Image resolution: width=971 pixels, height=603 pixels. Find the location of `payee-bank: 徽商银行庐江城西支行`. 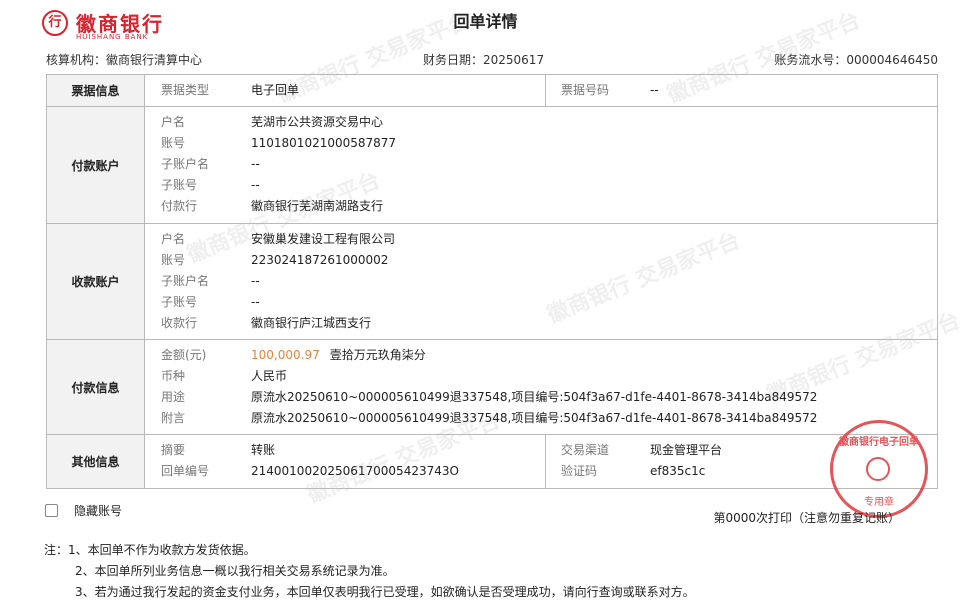

payee-bank: 徽商银行庐江城西支行 is located at coordinates (311, 323).